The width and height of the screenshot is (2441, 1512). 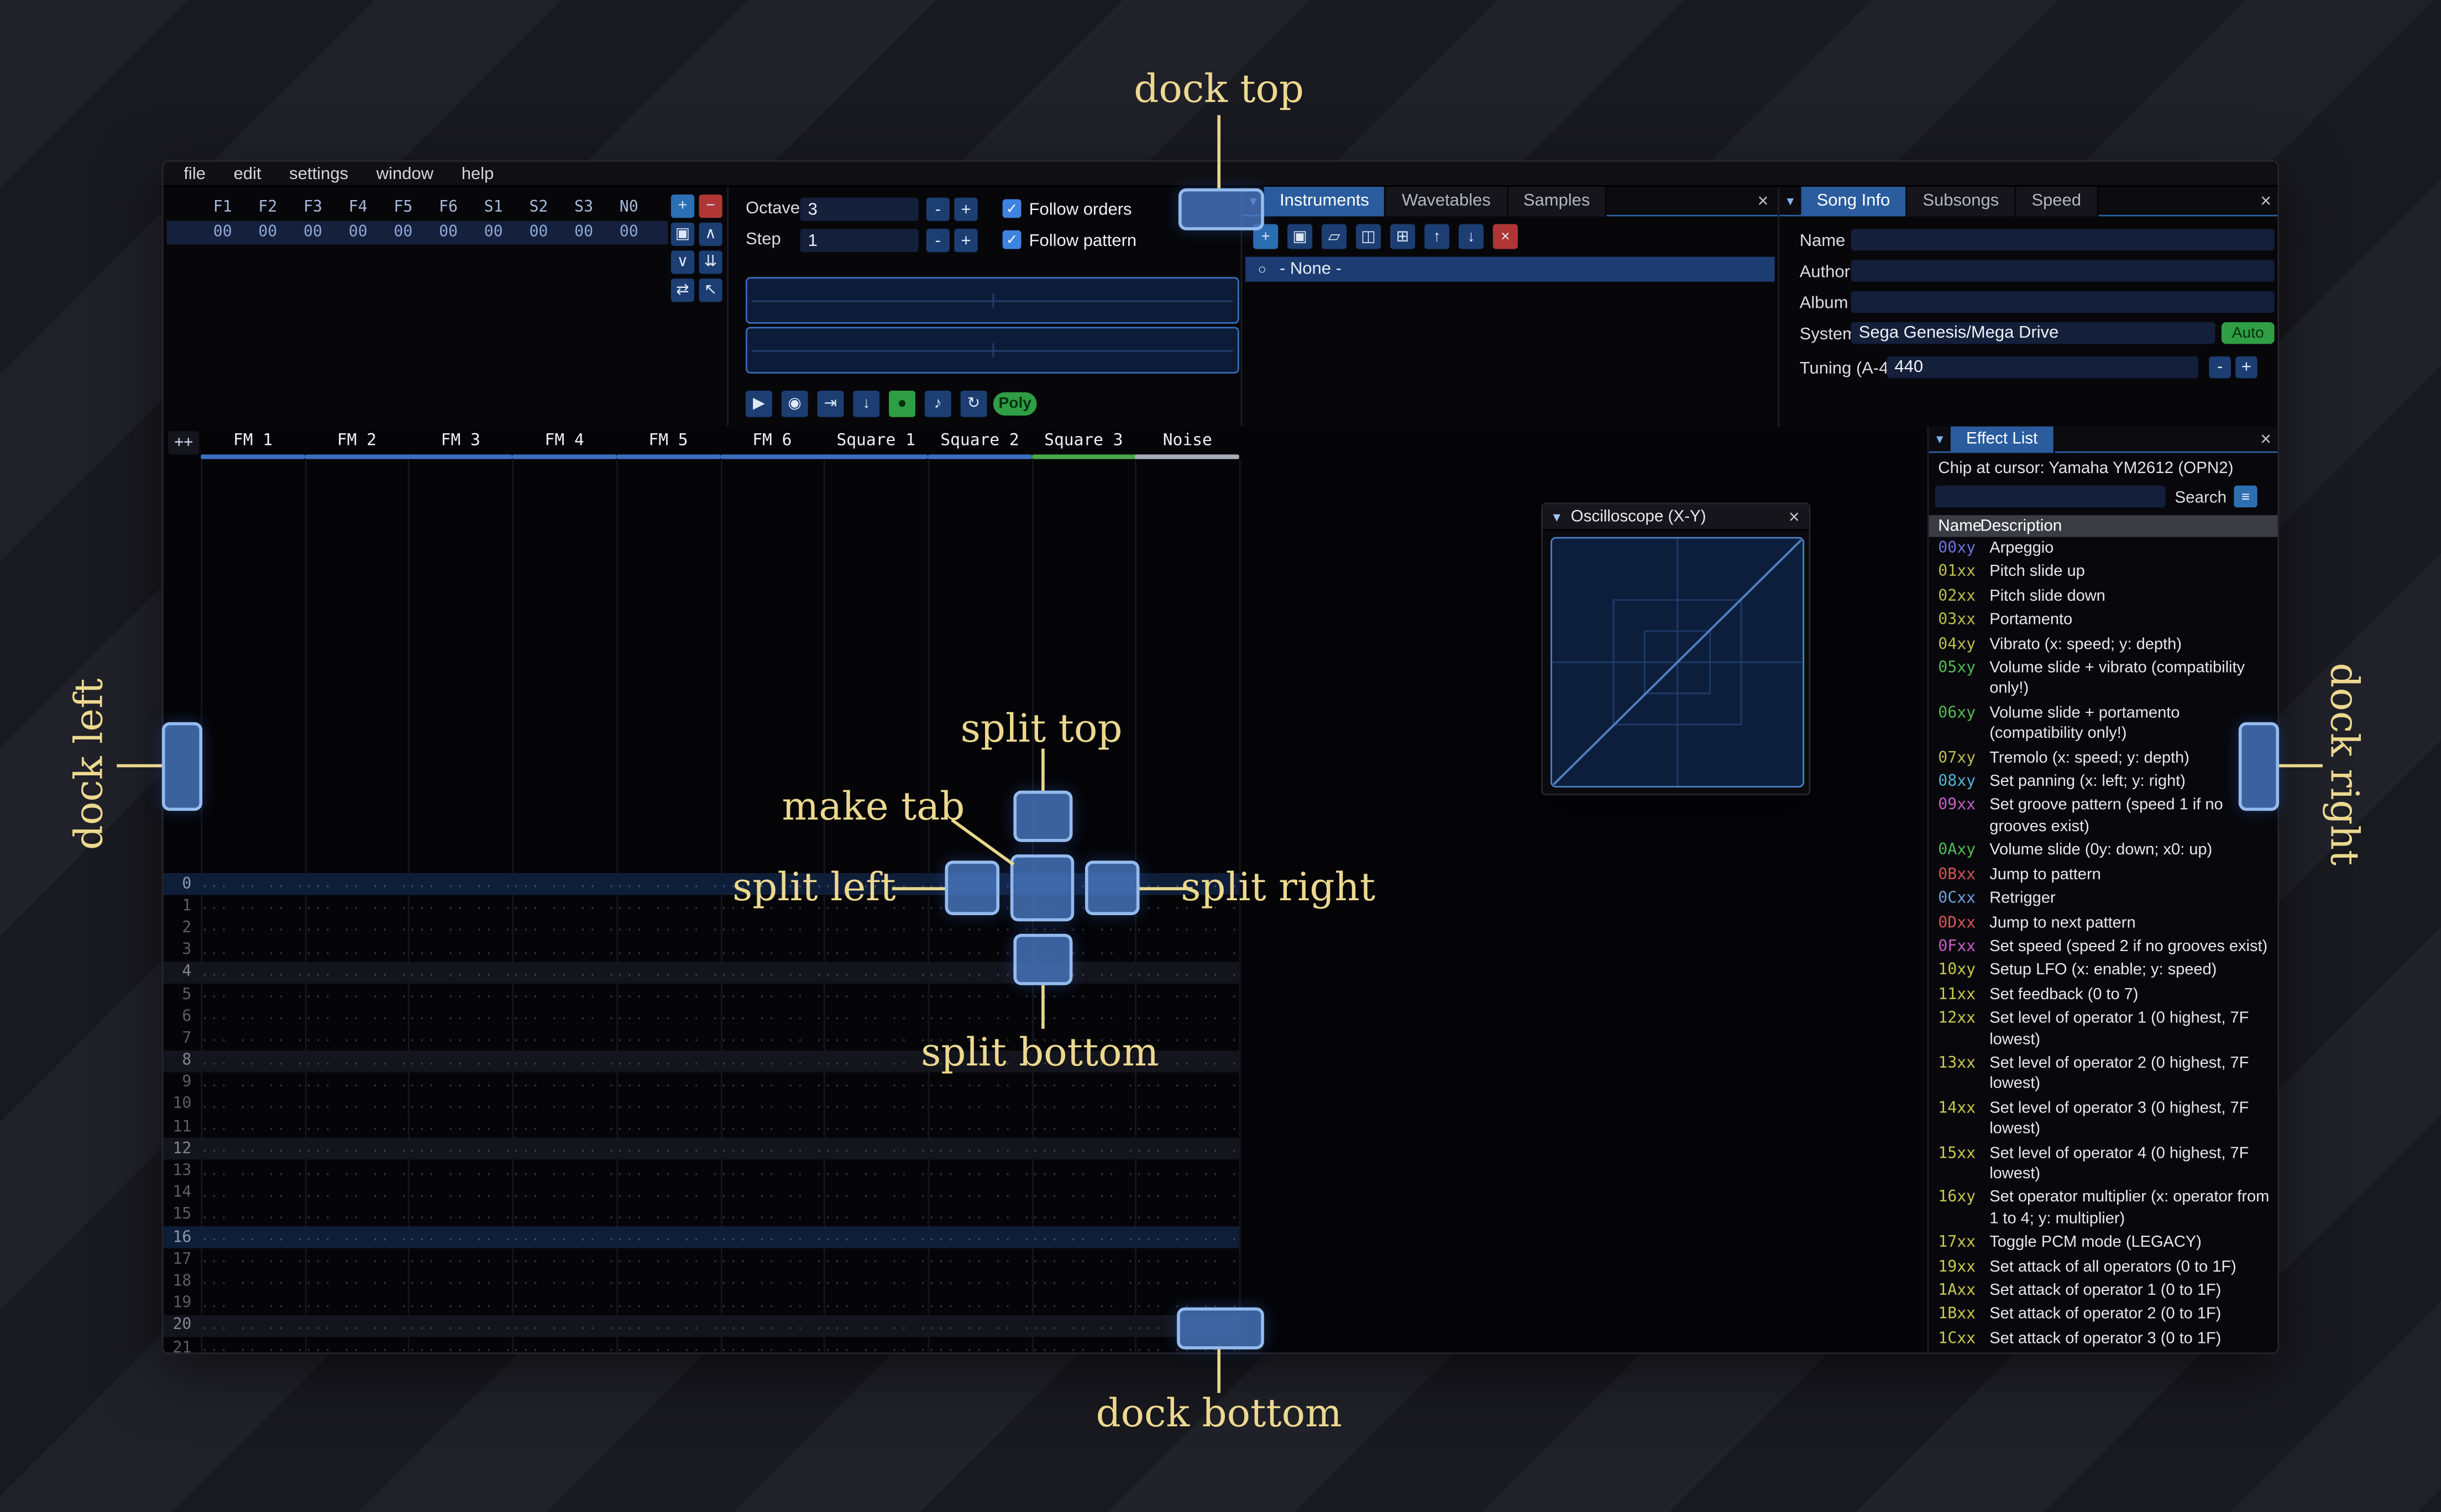 I want to click on repeat-pattern-button: ↻, so click(x=973, y=403).